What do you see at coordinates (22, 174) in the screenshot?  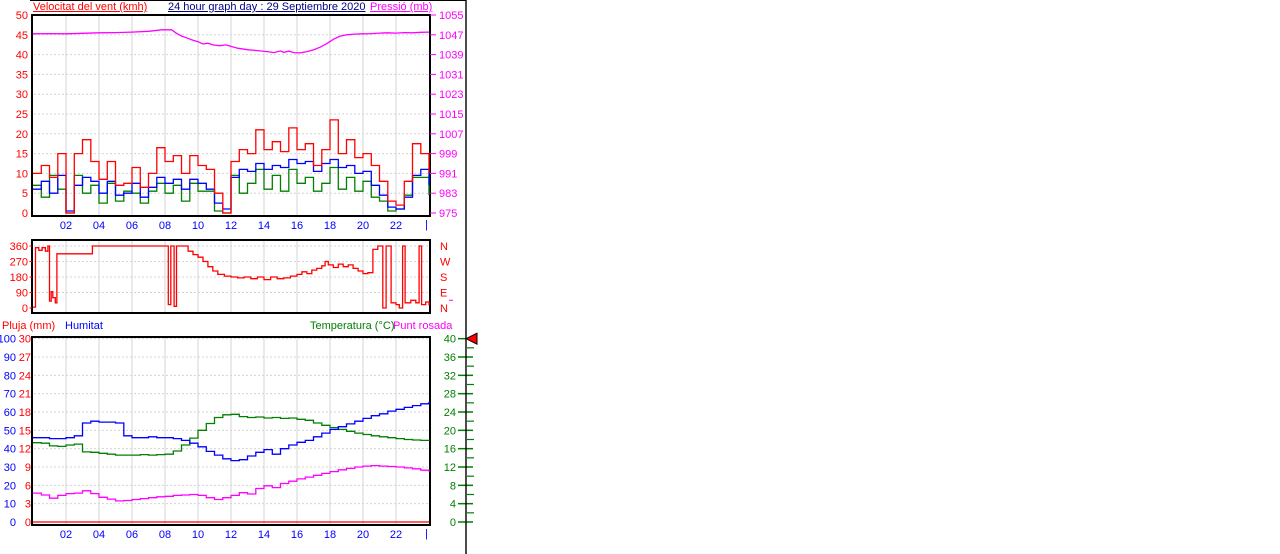 I see `wind-axis-tick-label: 10` at bounding box center [22, 174].